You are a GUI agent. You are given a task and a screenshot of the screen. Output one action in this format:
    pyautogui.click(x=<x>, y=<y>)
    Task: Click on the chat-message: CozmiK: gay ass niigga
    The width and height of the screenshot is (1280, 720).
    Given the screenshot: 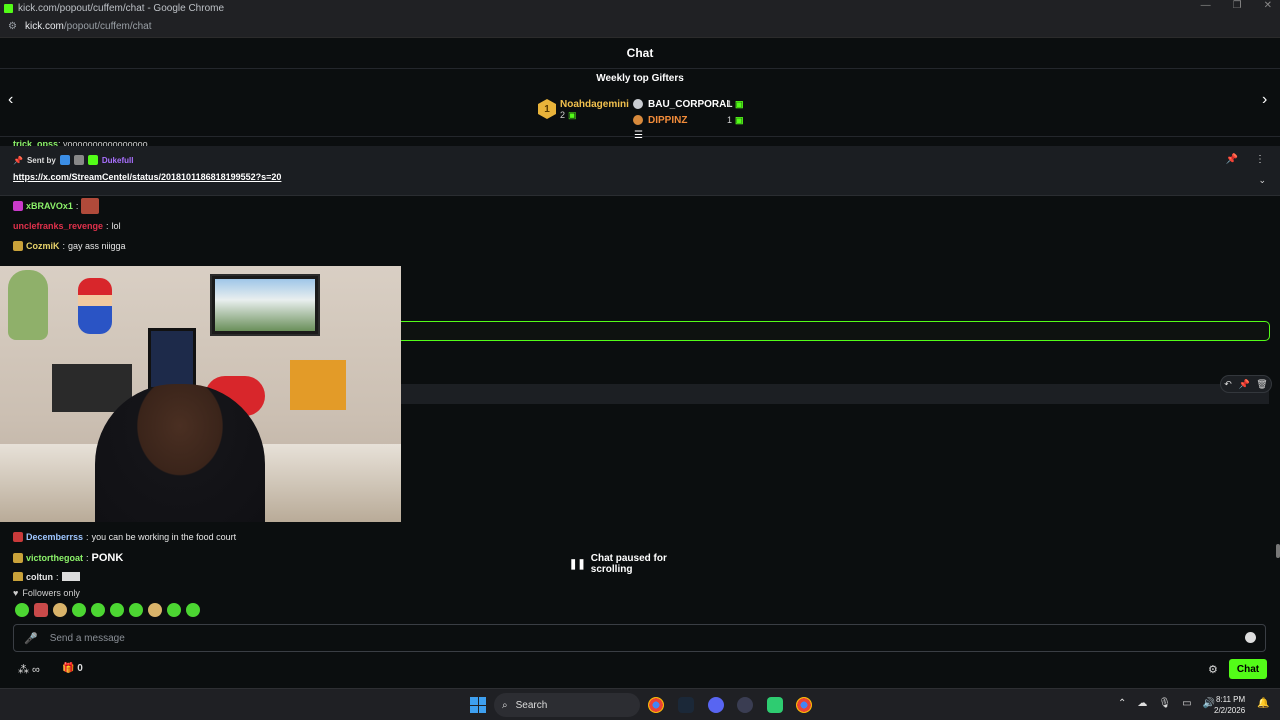 What is the action you would take?
    pyautogui.click(x=69, y=246)
    